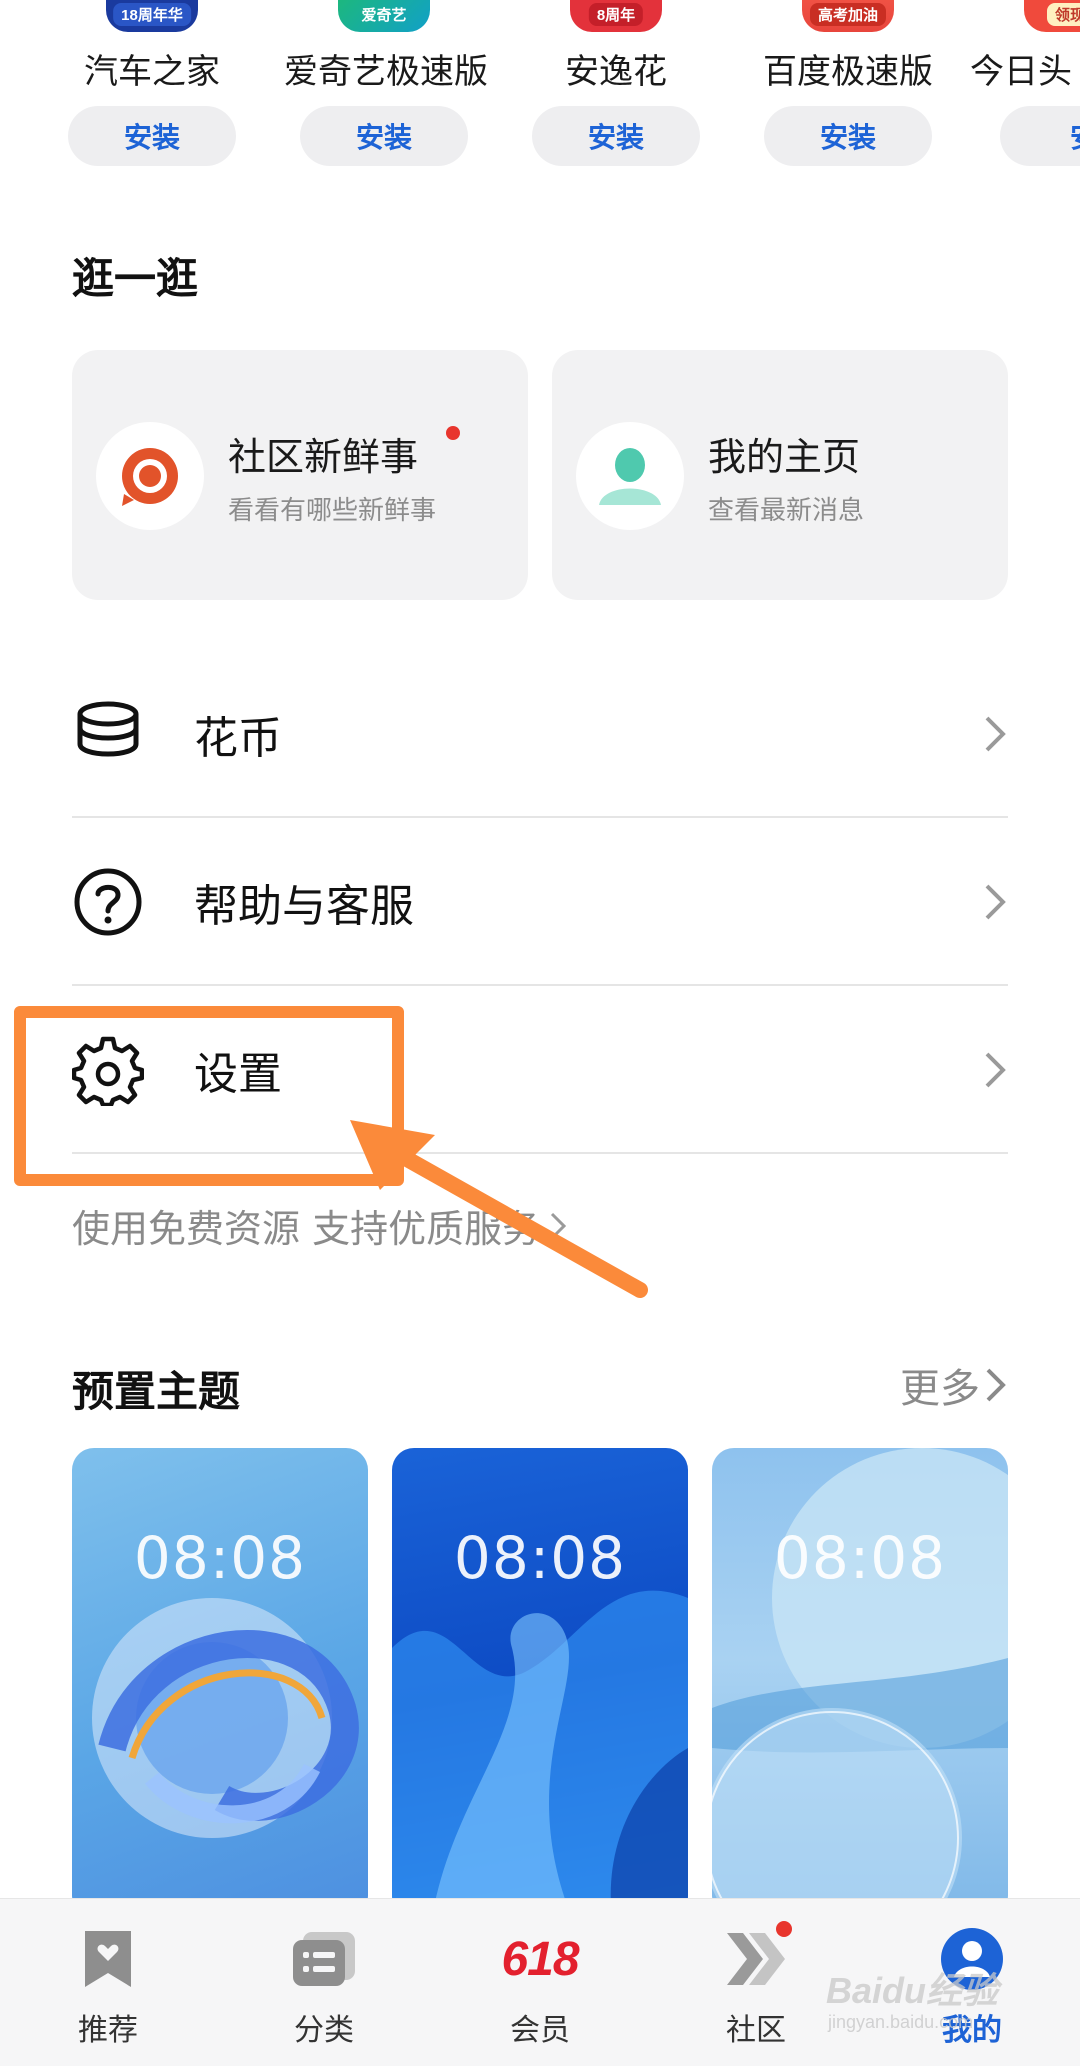  What do you see at coordinates (453, 433) in the screenshot?
I see `new-badge-dot` at bounding box center [453, 433].